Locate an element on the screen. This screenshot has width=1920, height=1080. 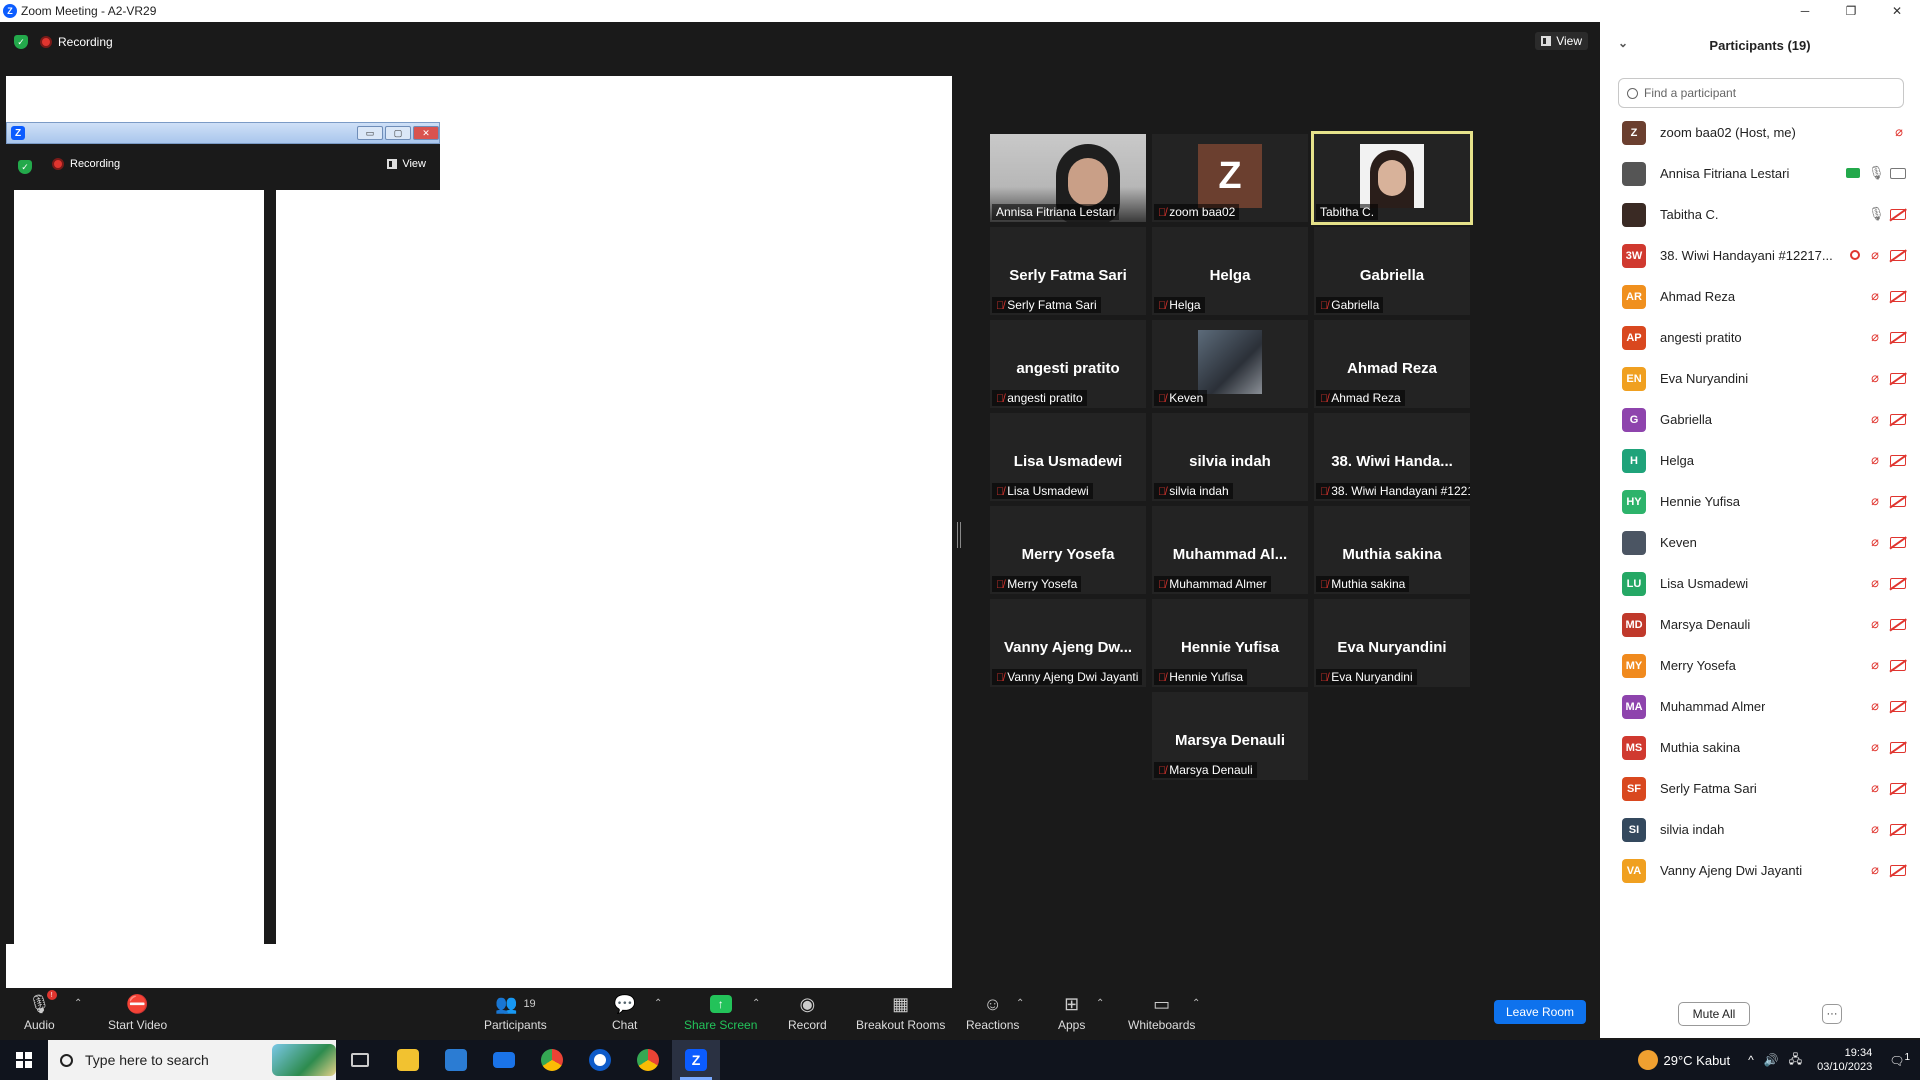
mail-icon is located at coordinates (504, 1060).